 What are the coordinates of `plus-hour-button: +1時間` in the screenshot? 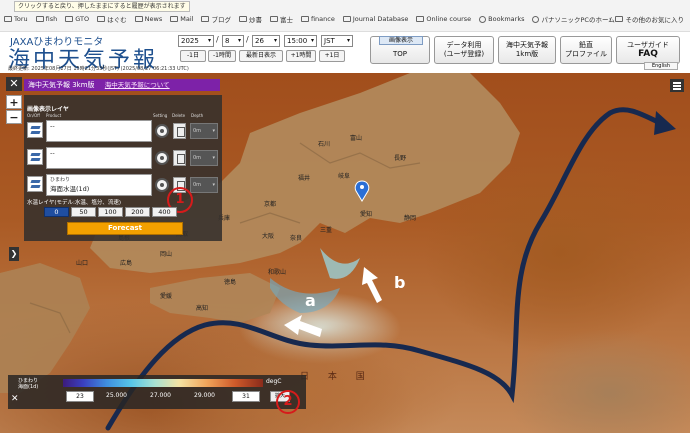 It's located at (301, 56).